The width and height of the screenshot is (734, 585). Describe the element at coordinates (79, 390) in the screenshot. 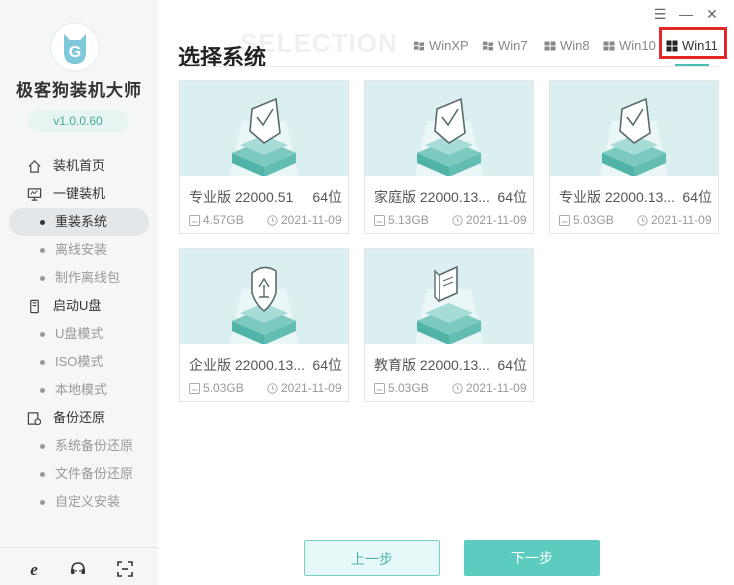

I see `sidebar-item-local-mode: 本地模式` at that location.